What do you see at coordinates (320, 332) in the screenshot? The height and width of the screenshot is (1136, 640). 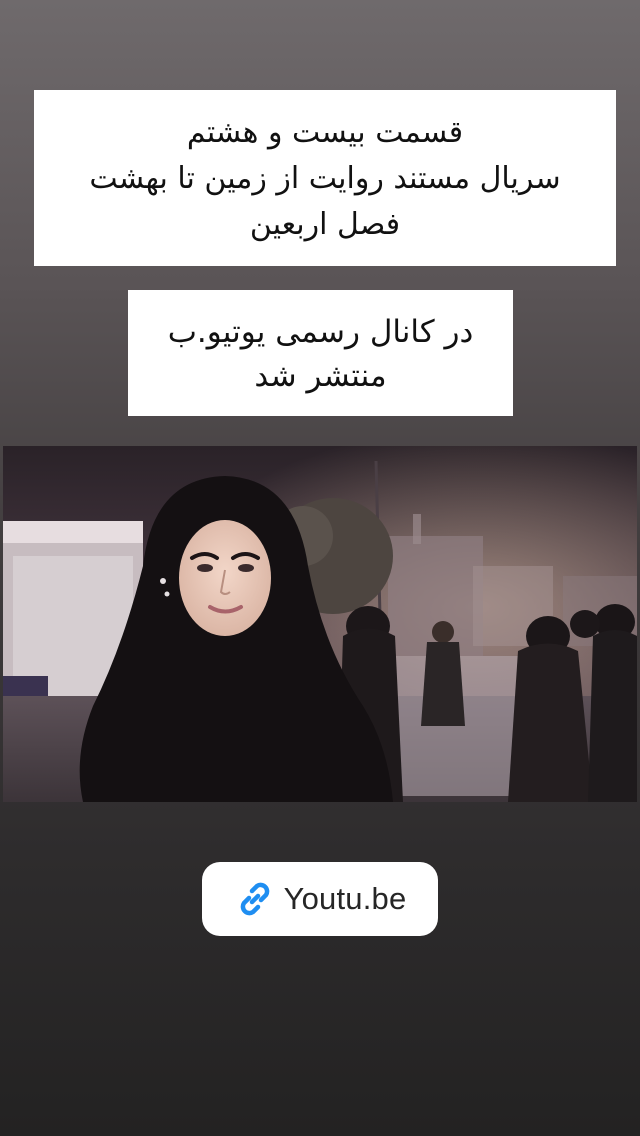 I see `caption-line: در کانال رسمی یوتیو.ب` at bounding box center [320, 332].